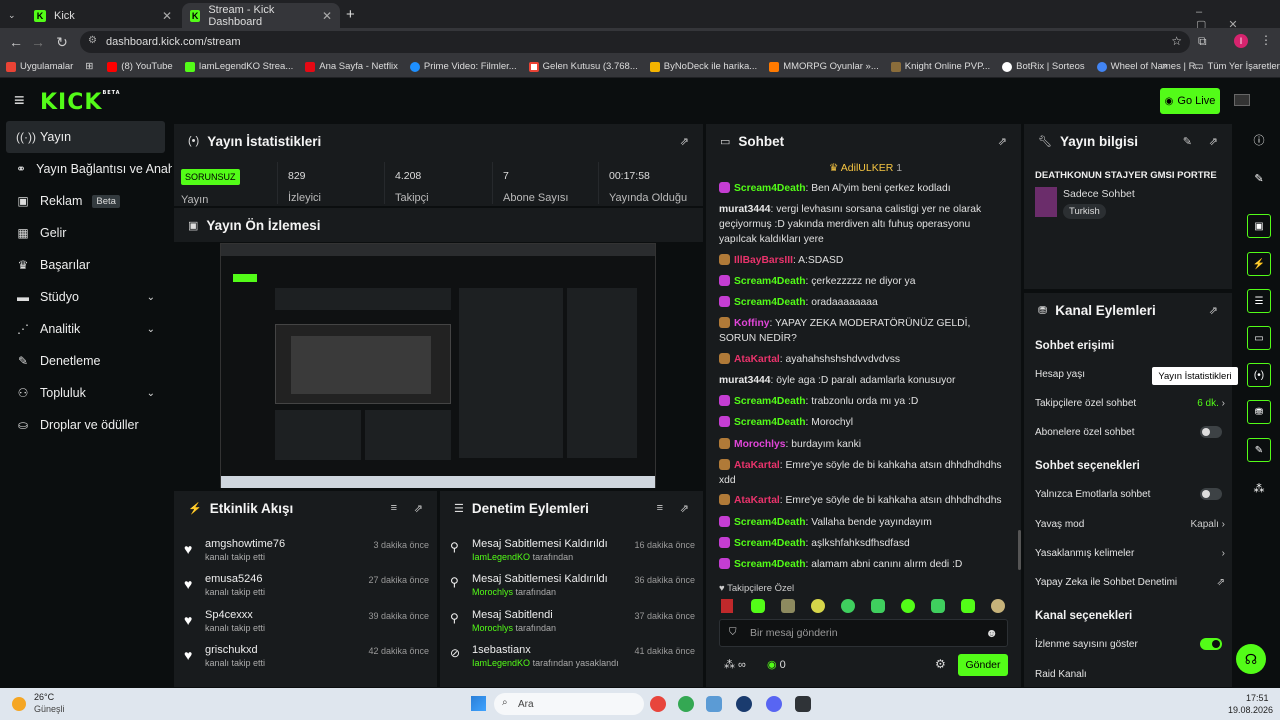 The height and width of the screenshot is (720, 1280). Describe the element at coordinates (735, 664) in the screenshot. I see `users-icon: ⁂ ∞` at that location.